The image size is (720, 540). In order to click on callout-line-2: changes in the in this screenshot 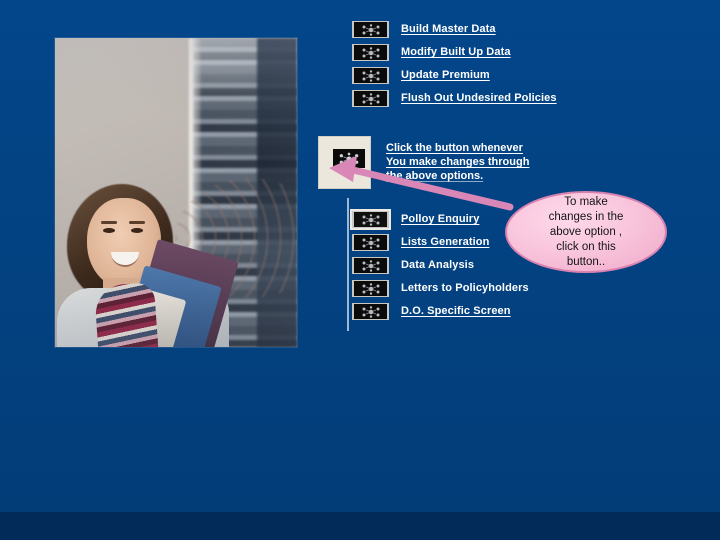, I will do `click(586, 216)`.